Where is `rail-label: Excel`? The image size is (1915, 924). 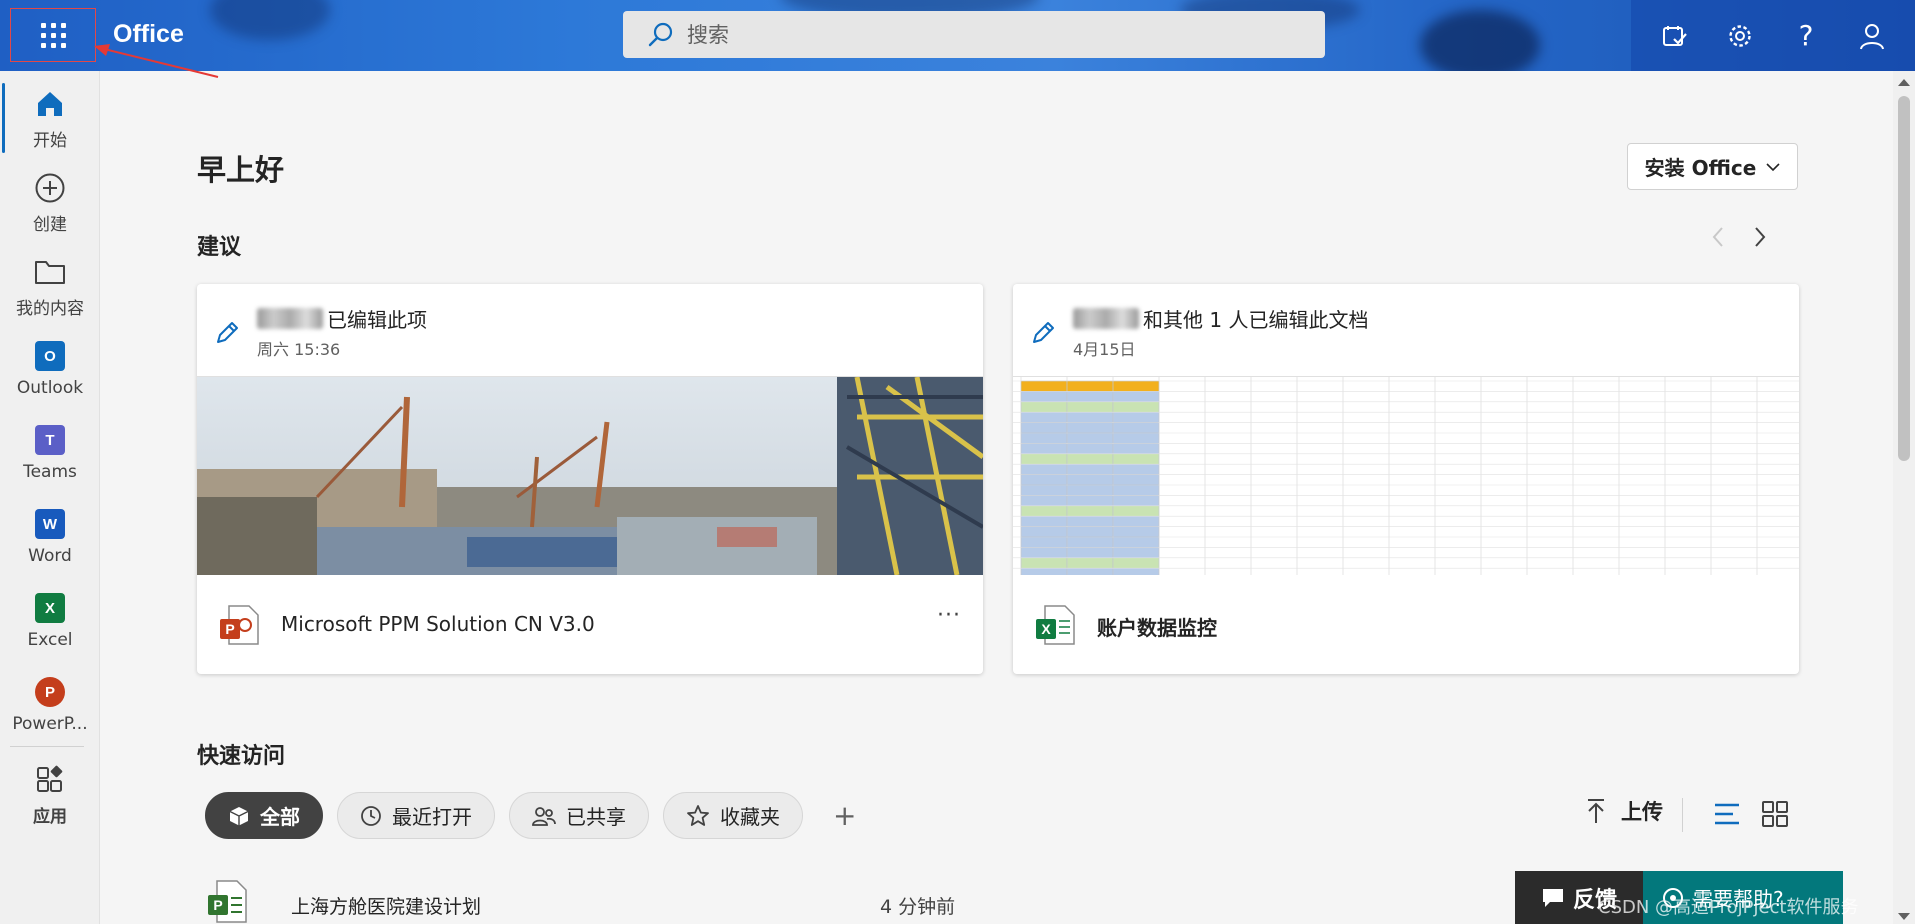 rail-label: Excel is located at coordinates (50, 640).